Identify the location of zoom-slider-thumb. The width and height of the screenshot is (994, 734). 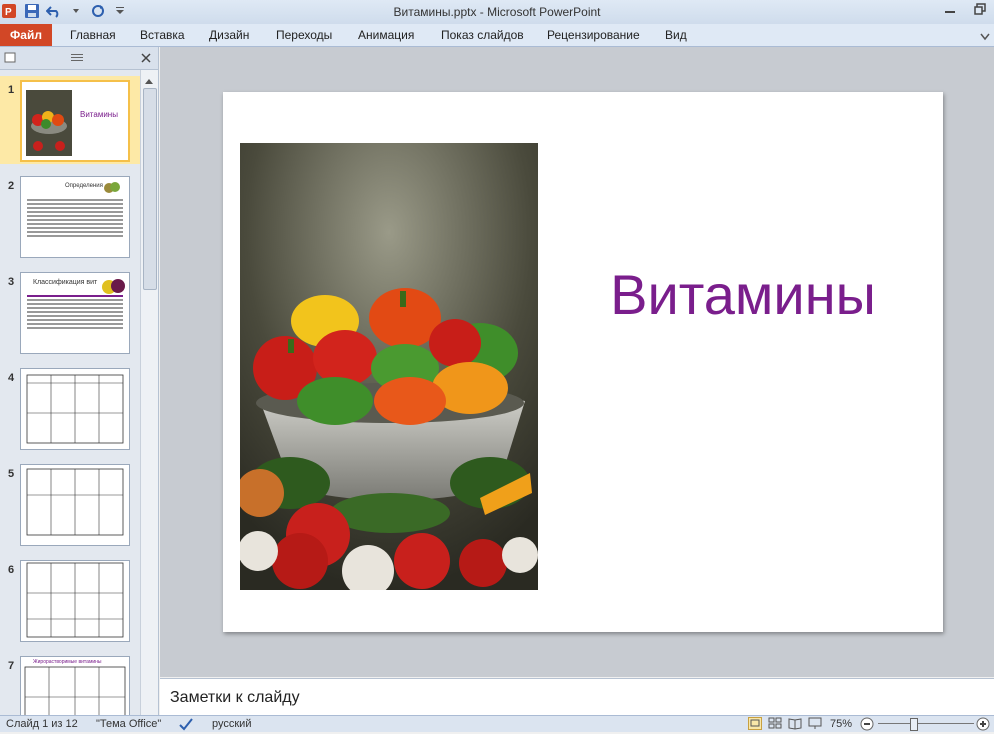
(914, 724).